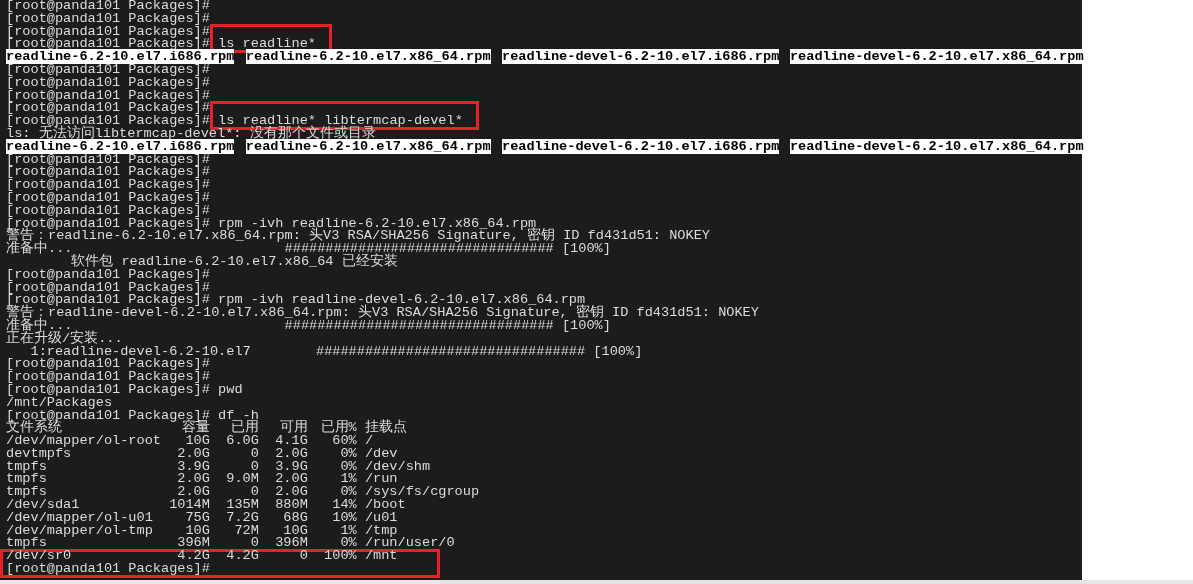  What do you see at coordinates (242, 441) in the screenshot?
I see `table-cell-text: 6.0G` at bounding box center [242, 441].